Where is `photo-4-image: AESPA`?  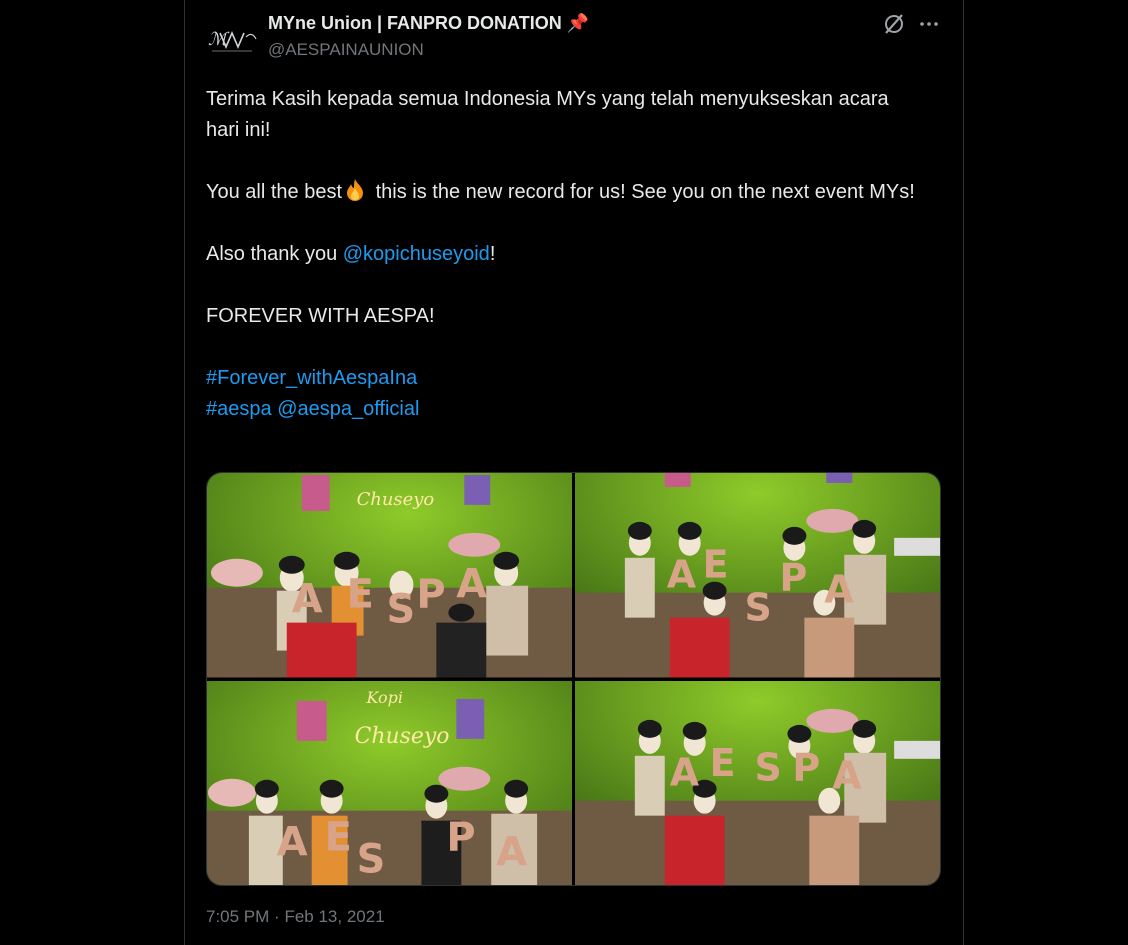 photo-4-image: AESPA is located at coordinates (757, 782).